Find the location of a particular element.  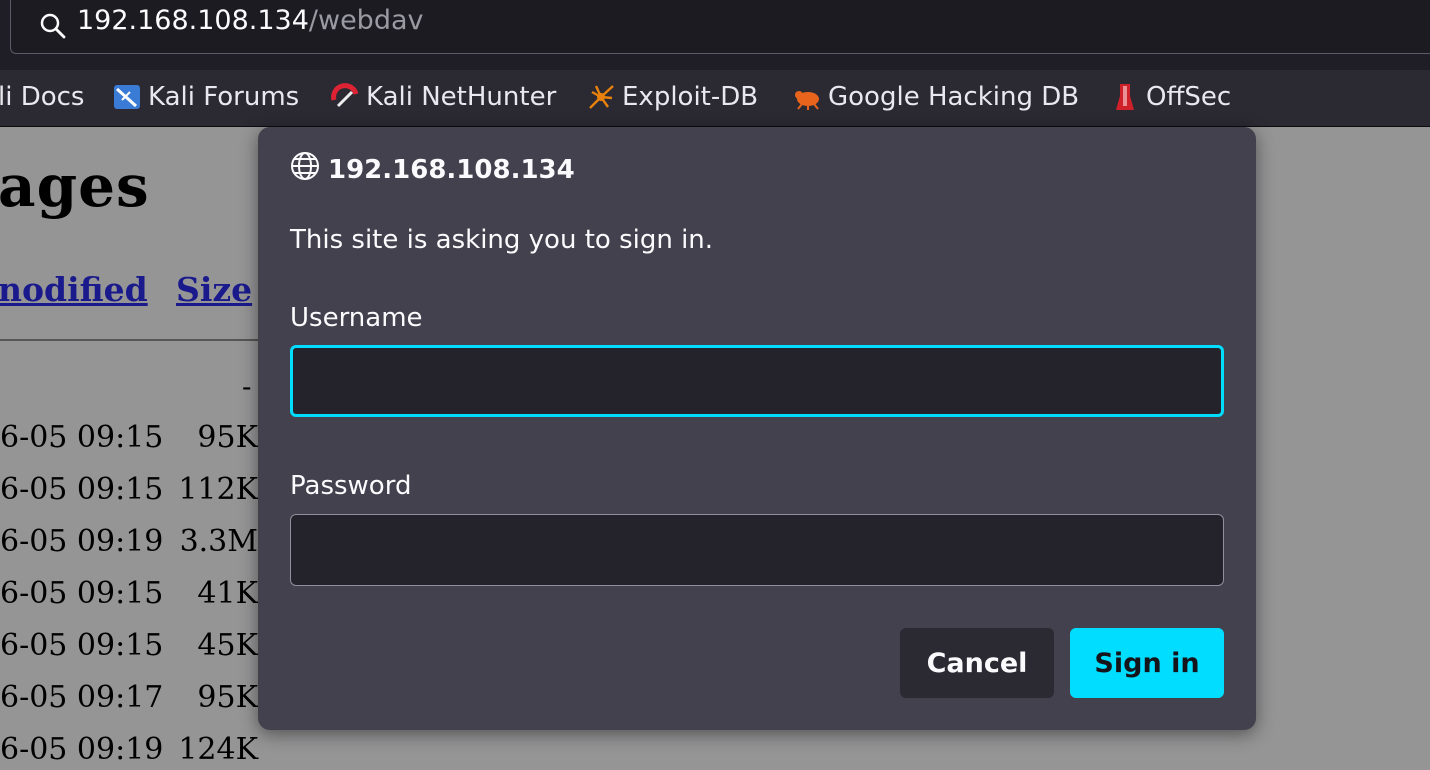

divider is located at coordinates (129, 340).